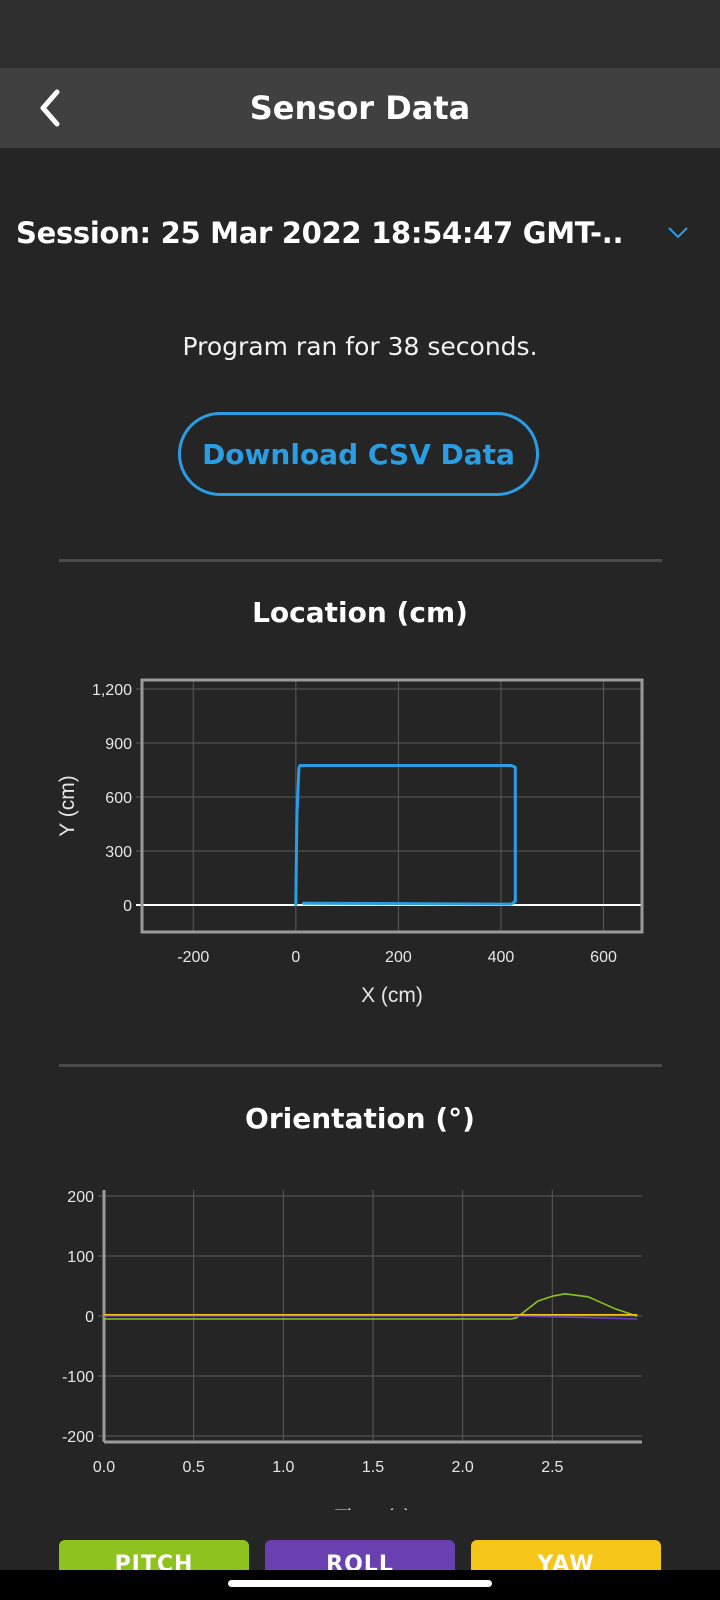  What do you see at coordinates (78, 1437) in the screenshot?
I see `y-tick-label: -200` at bounding box center [78, 1437].